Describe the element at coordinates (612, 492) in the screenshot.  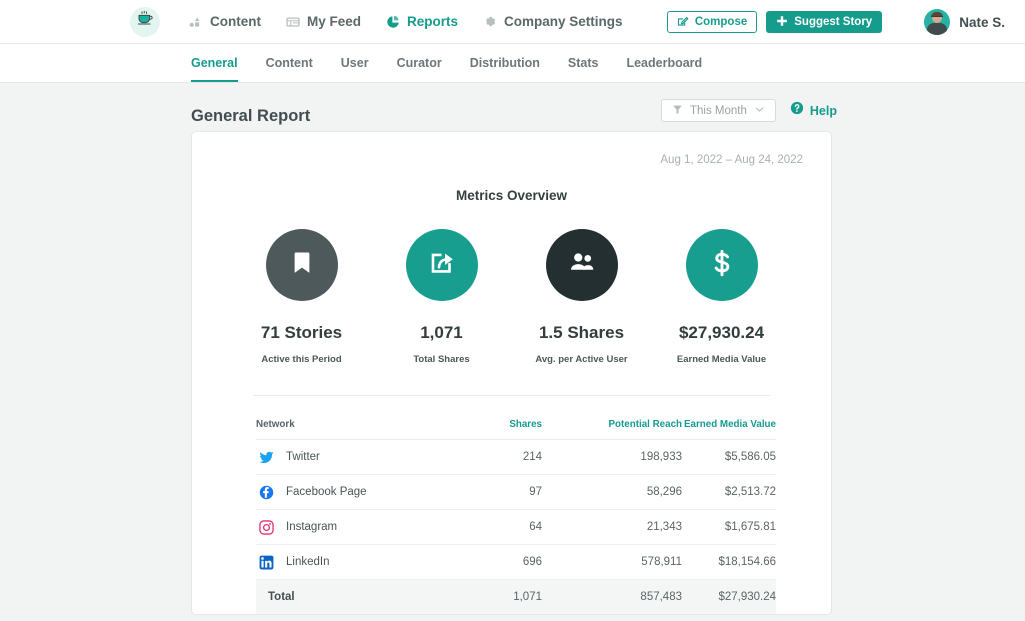
I see `cell-reach: 58,296` at that location.